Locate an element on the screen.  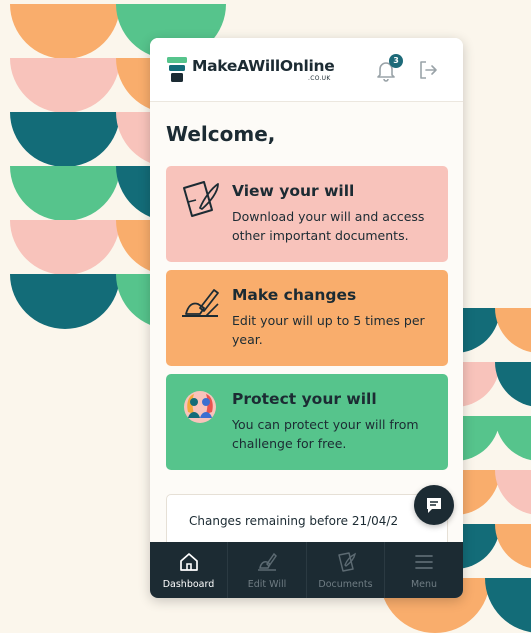
card-title: View your will is located at coordinates (293, 191).